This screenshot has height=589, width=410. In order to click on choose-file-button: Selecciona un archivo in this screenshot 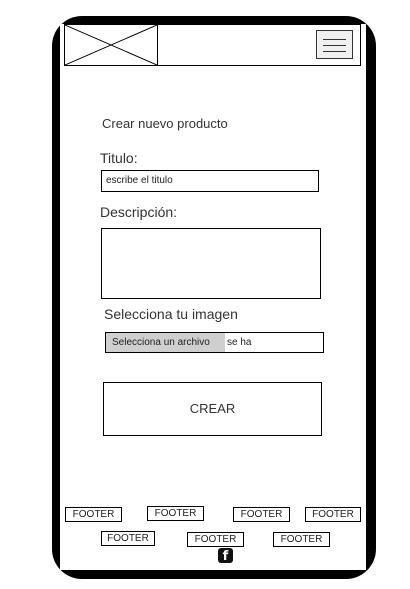, I will do `click(165, 342)`.